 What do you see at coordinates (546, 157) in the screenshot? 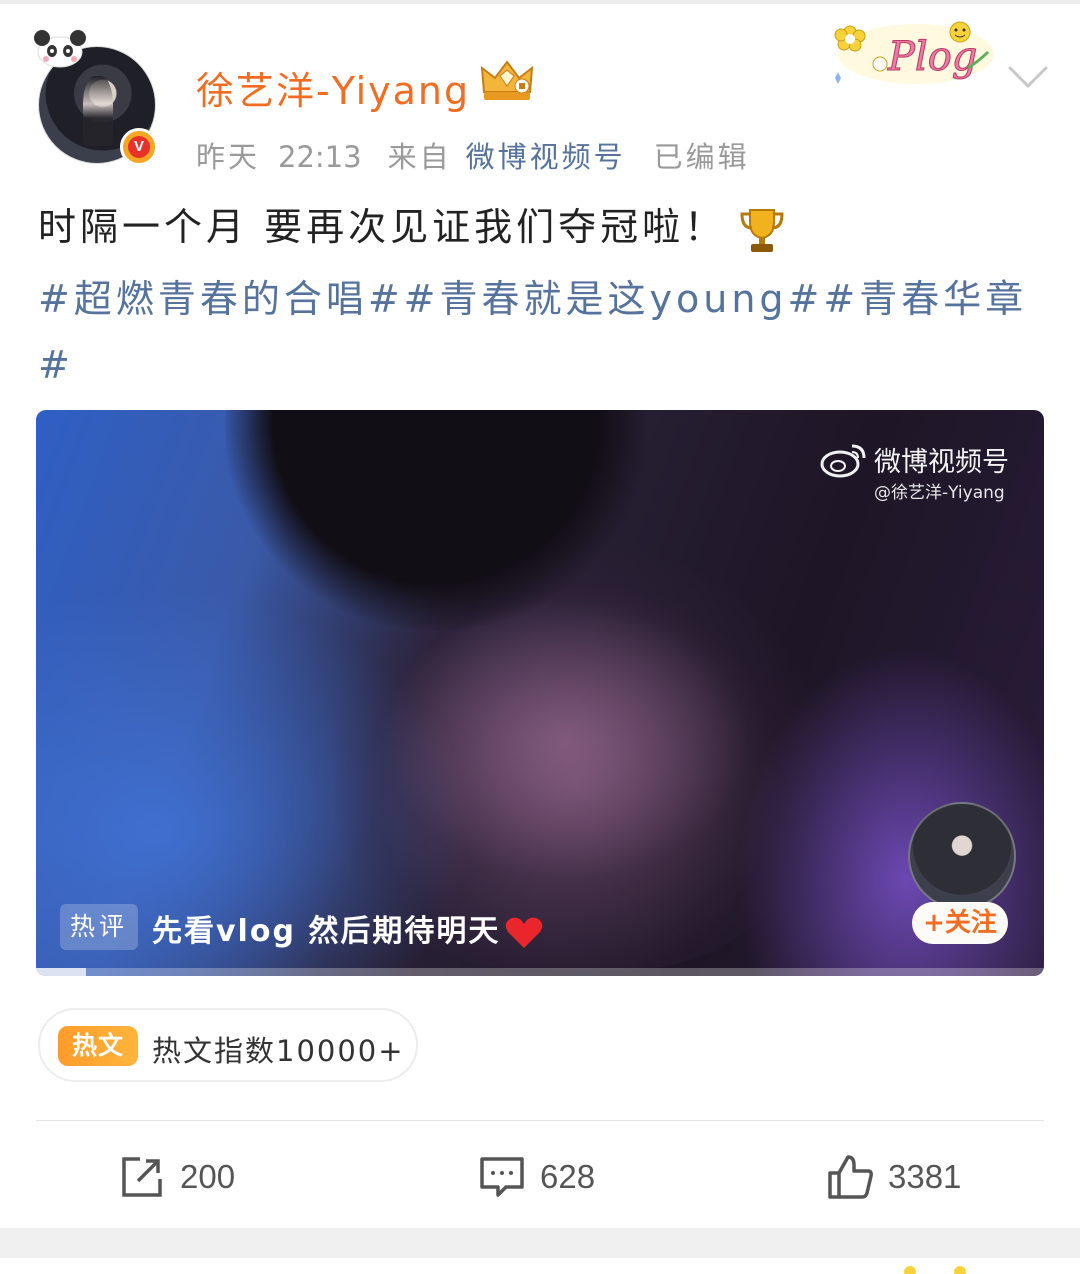
I see `post-source-link: 微博视频号` at bounding box center [546, 157].